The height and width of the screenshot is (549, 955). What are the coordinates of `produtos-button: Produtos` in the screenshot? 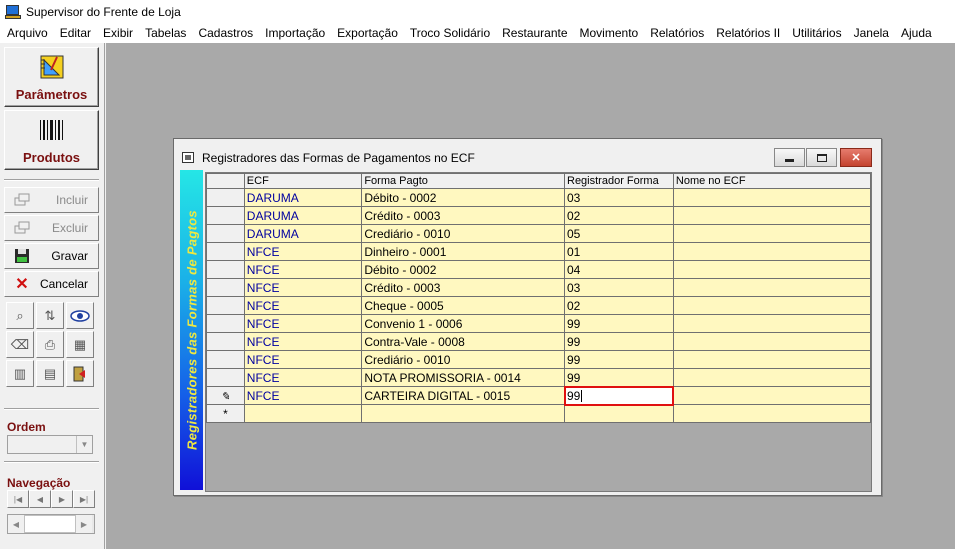 It's located at (51, 140).